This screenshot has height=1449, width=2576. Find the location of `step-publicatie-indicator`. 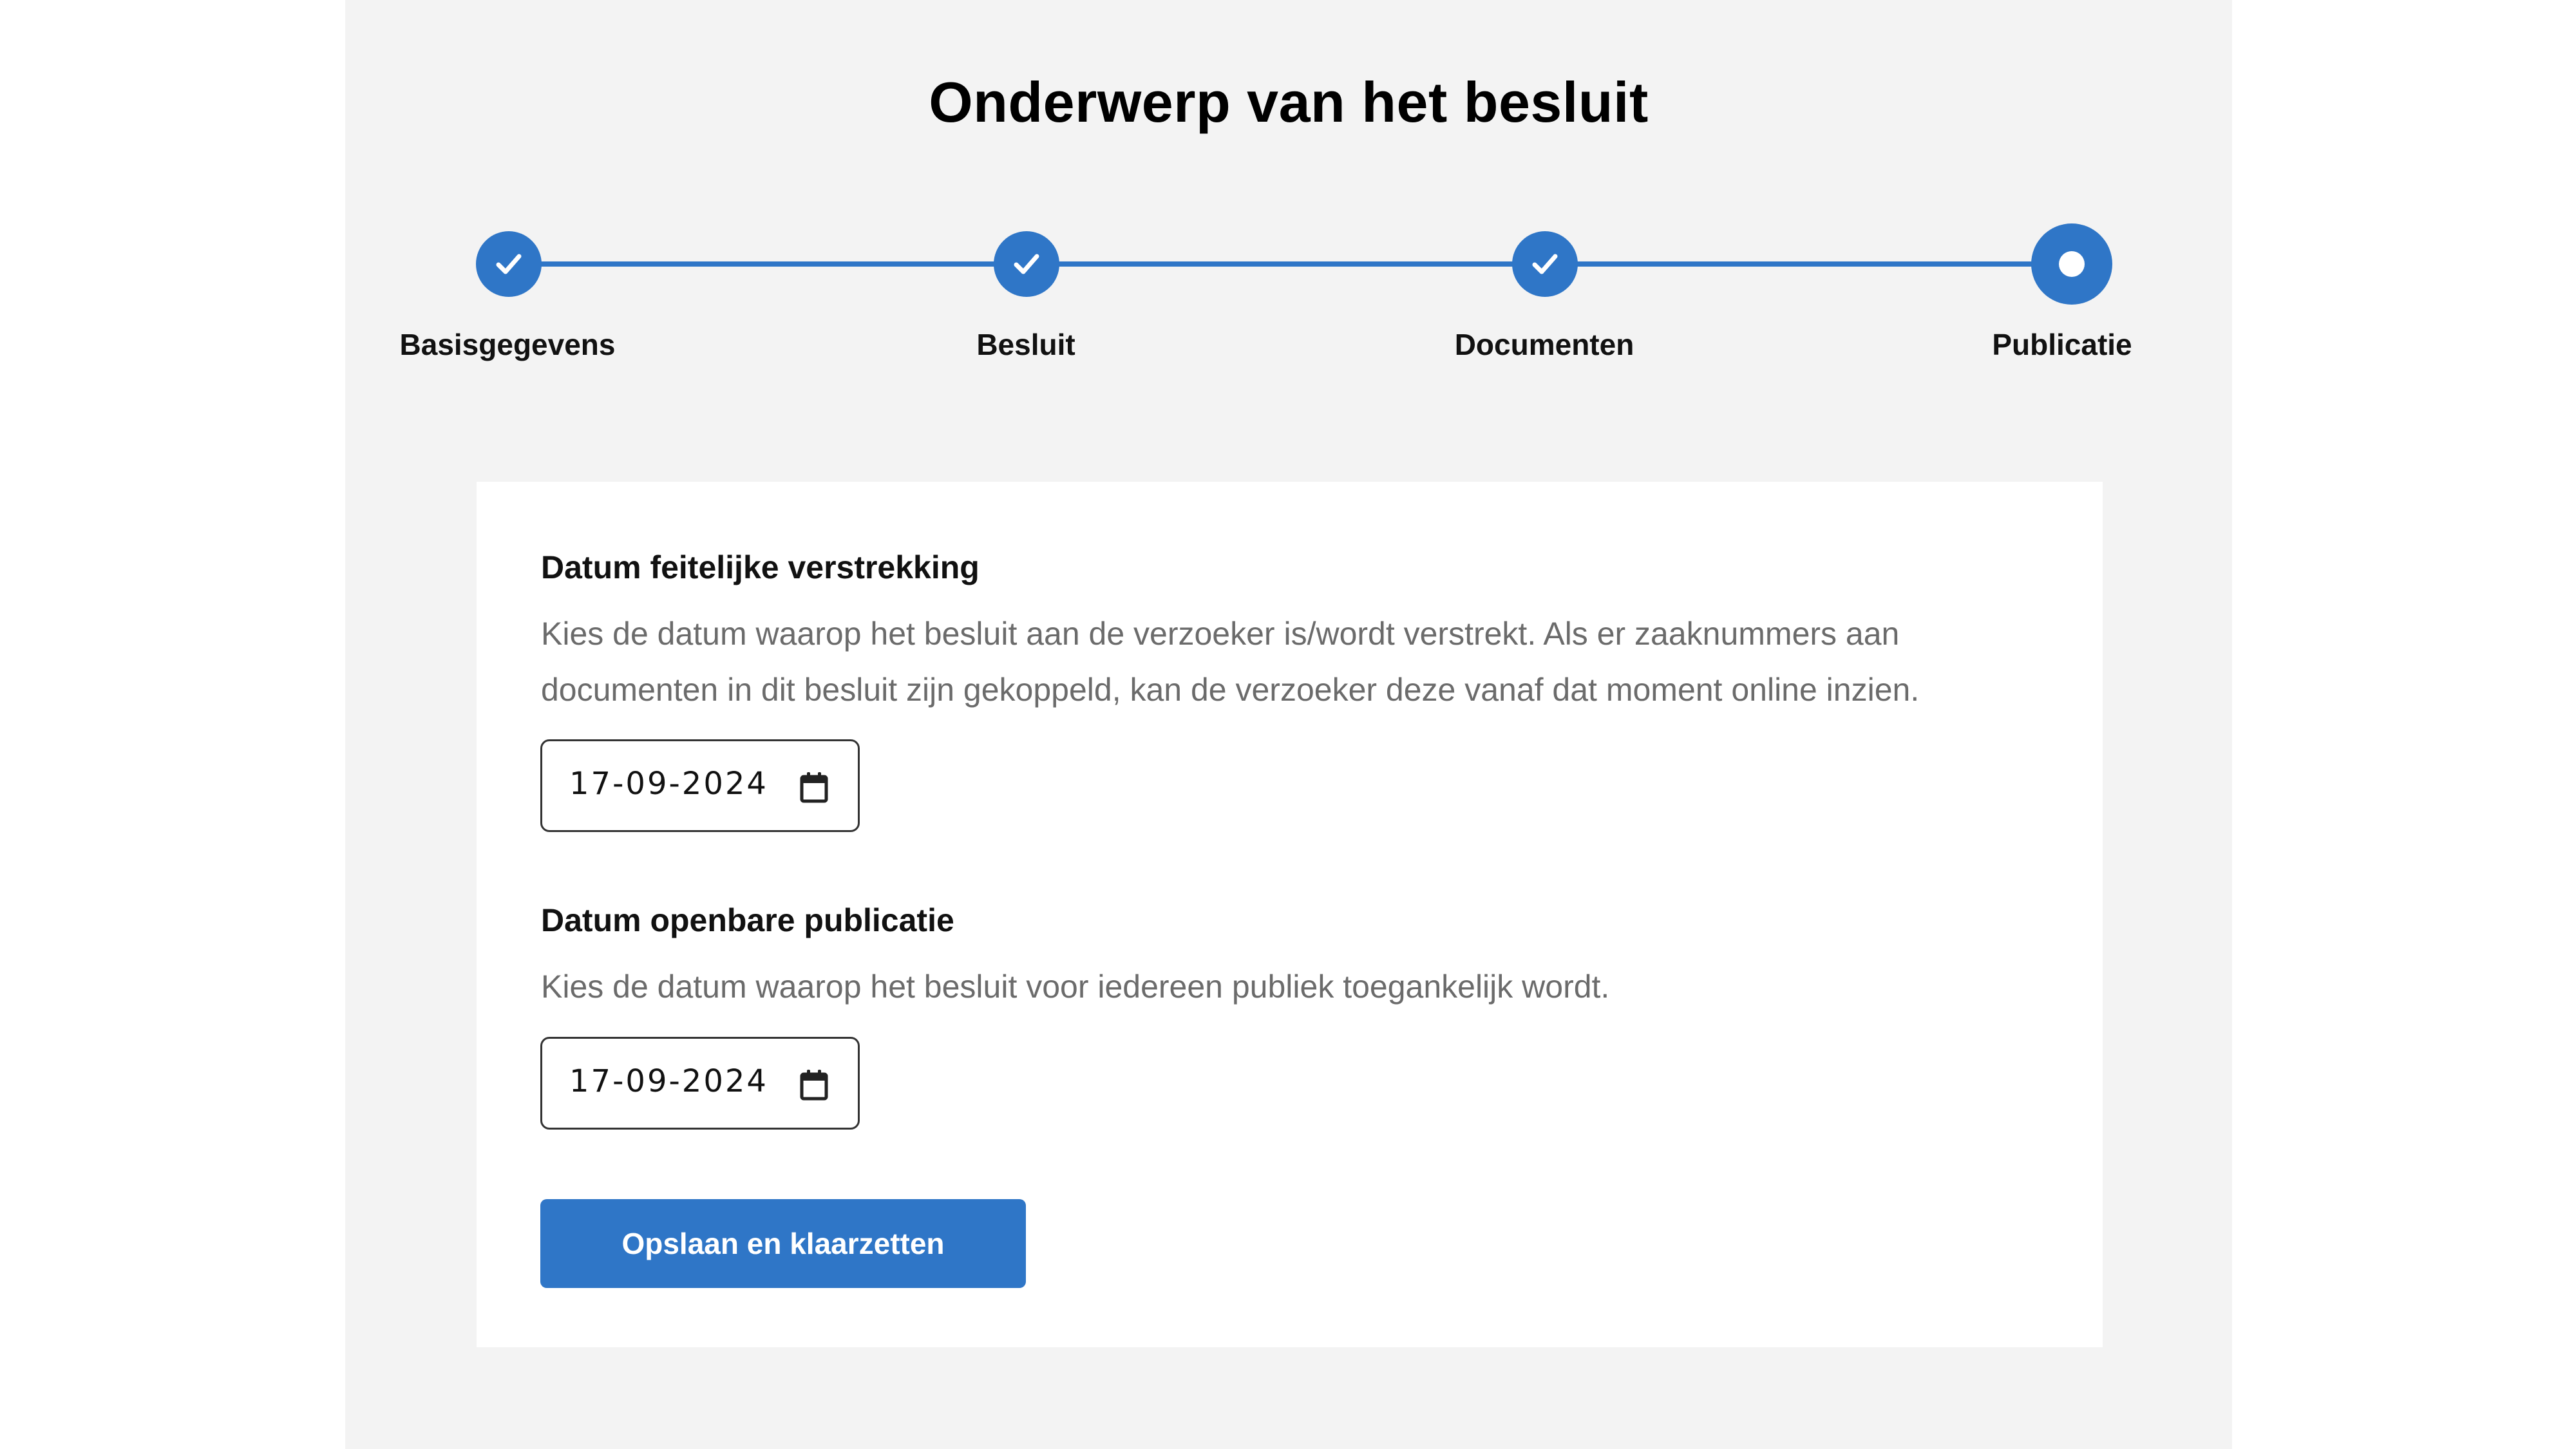

step-publicatie-indicator is located at coordinates (2071, 264).